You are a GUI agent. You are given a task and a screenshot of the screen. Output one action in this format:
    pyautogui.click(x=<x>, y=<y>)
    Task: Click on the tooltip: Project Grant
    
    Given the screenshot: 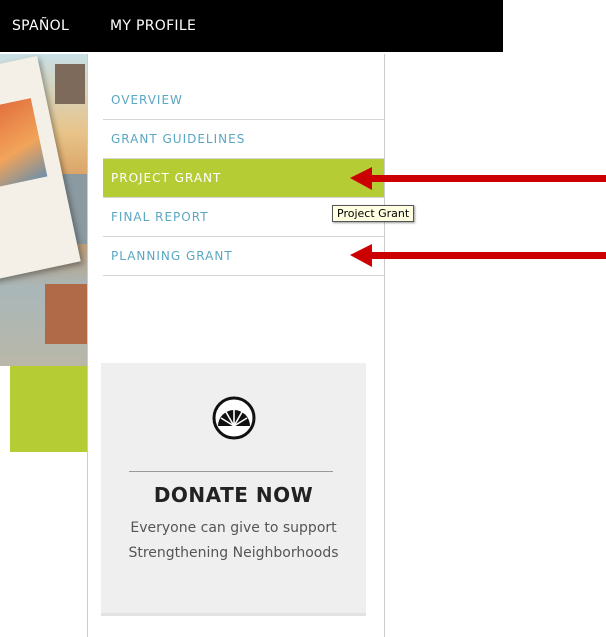 What is the action you would take?
    pyautogui.click(x=373, y=213)
    